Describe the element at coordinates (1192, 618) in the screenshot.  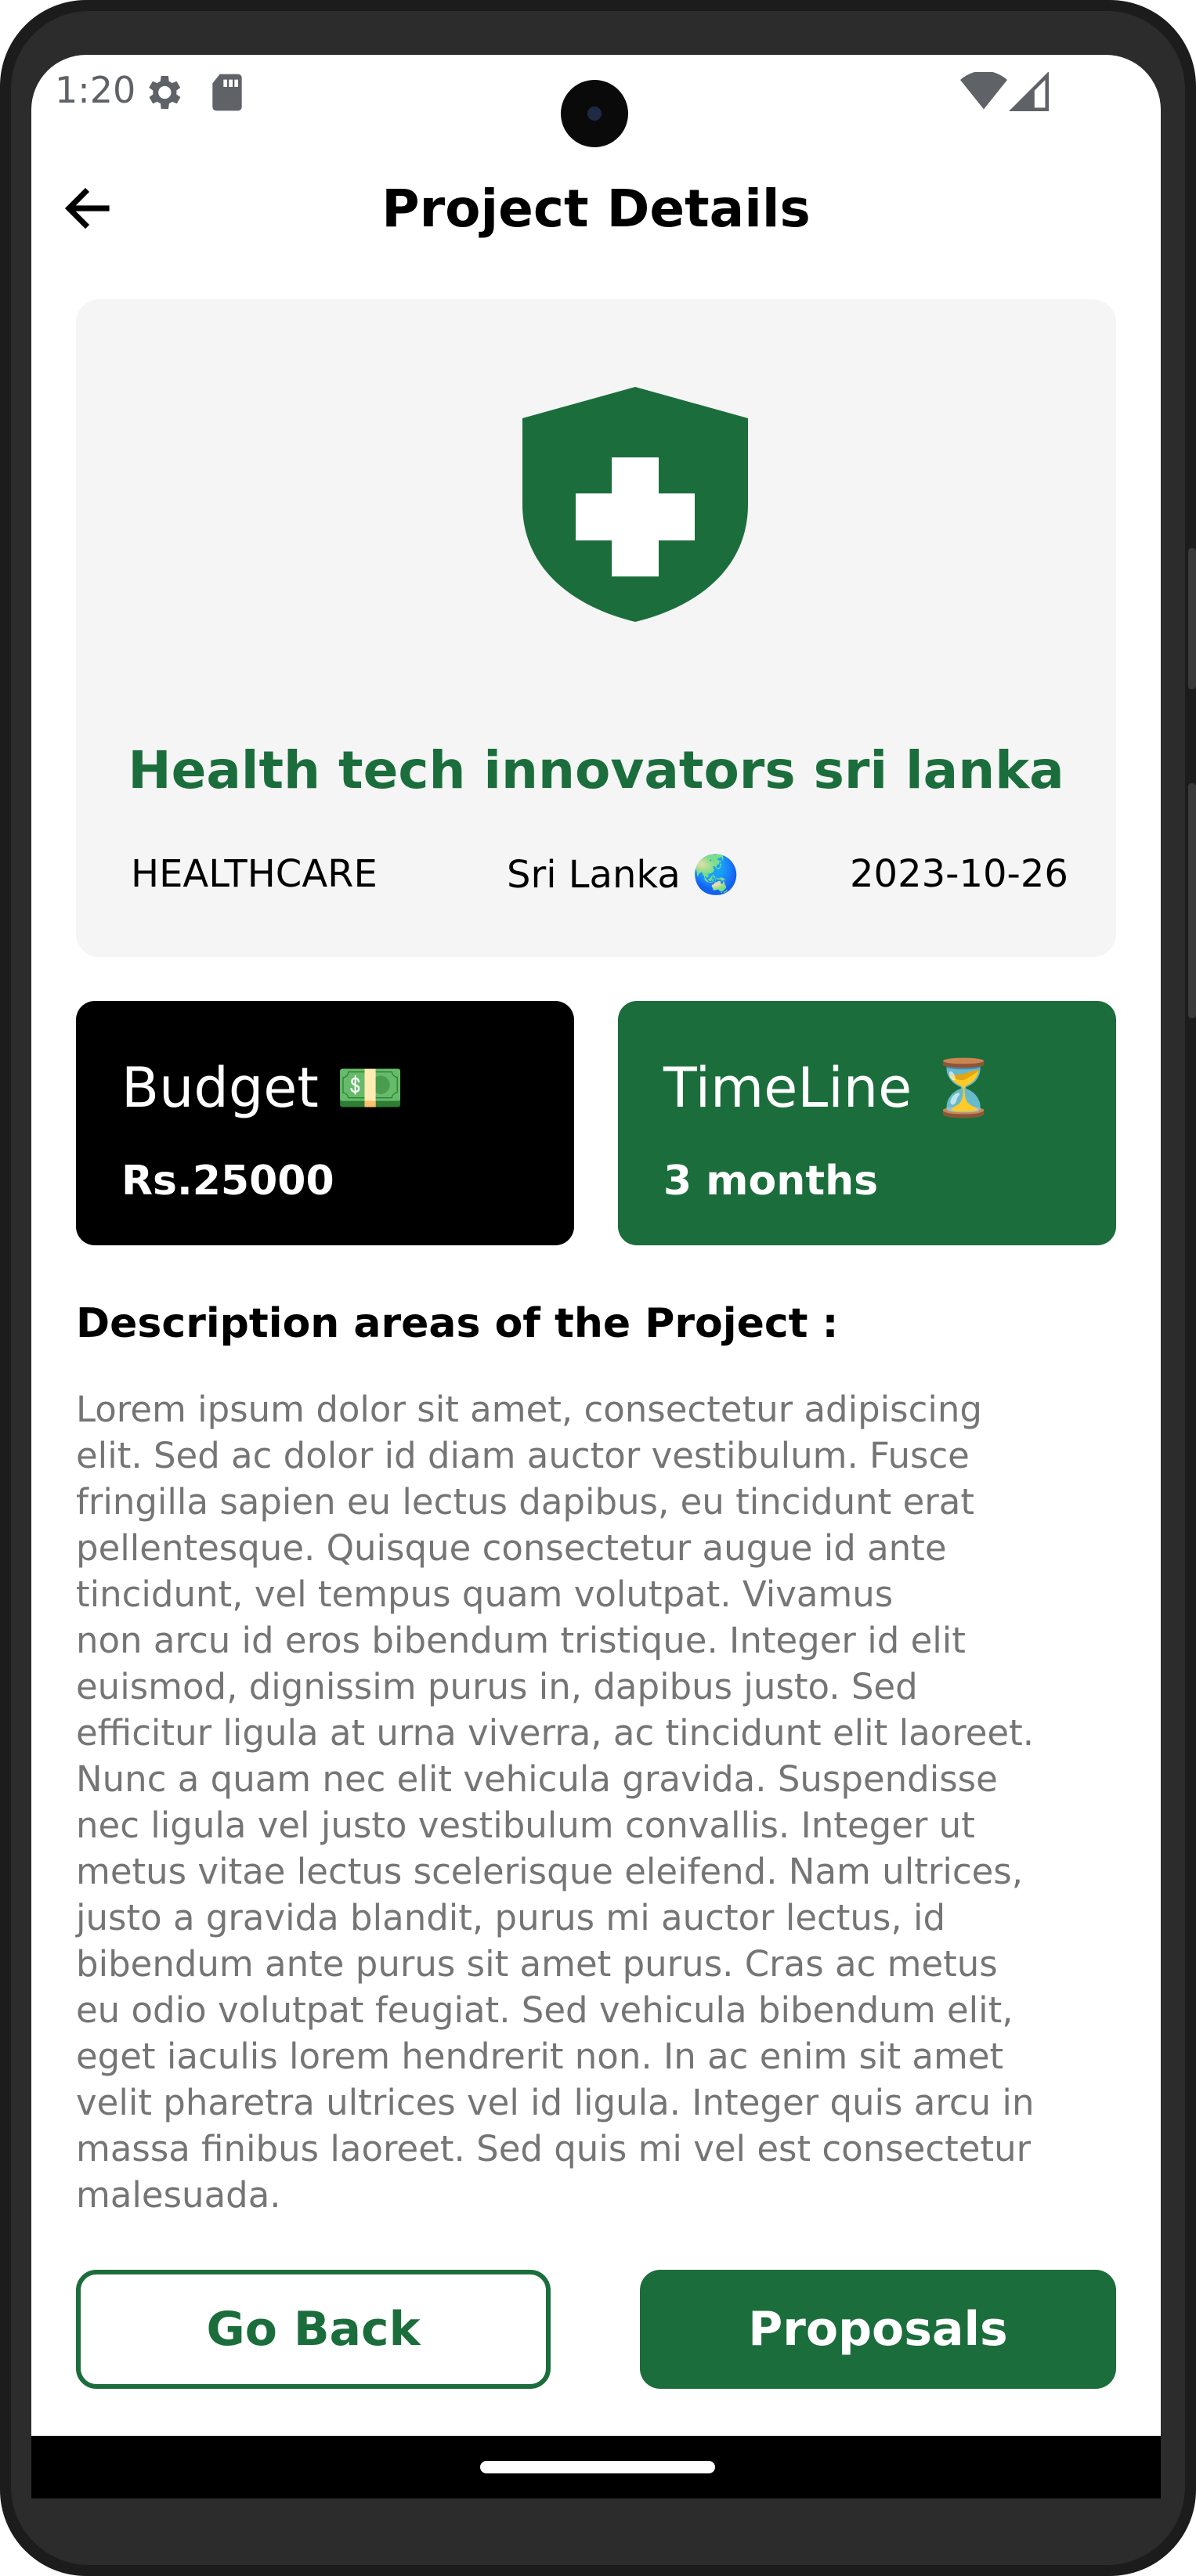
I see `power-button` at that location.